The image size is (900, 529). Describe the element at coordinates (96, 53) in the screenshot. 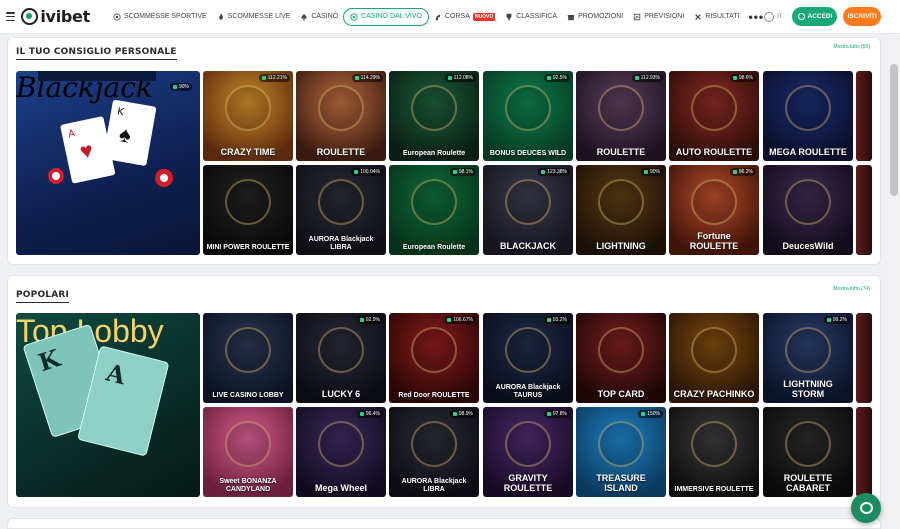

I see `section-title: IL TUO CONSIGLIO PERSONALE` at that location.